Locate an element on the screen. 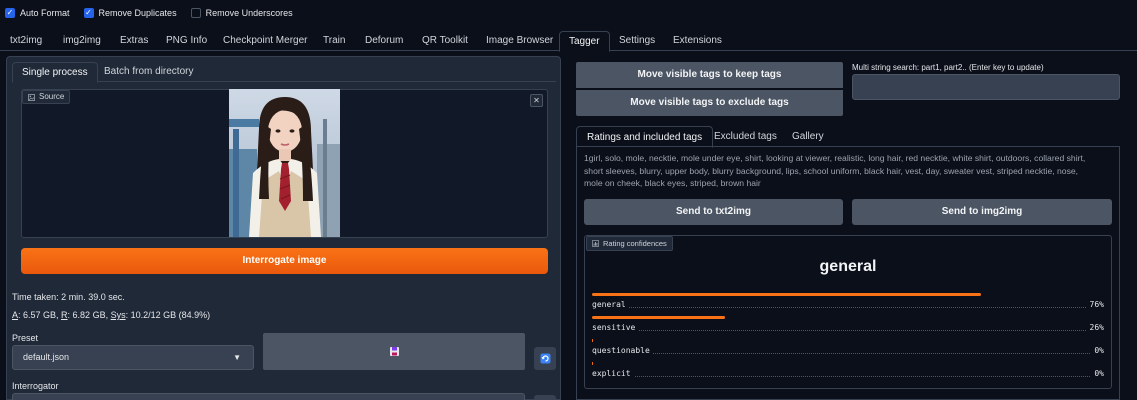 The width and height of the screenshot is (1137, 400). close-icon: ✕ is located at coordinates (536, 100).